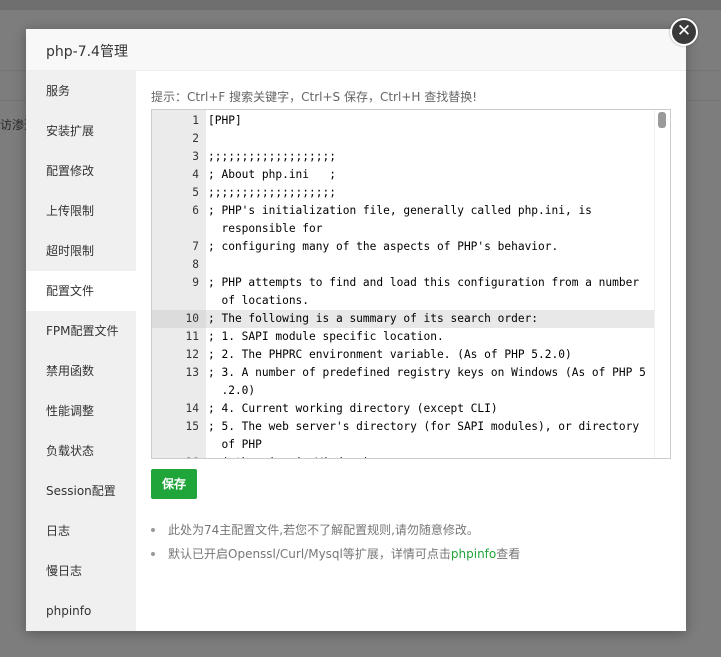 Image resolution: width=721 pixels, height=657 pixels. What do you see at coordinates (81, 91) in the screenshot?
I see `sidebar-item: 服务` at bounding box center [81, 91].